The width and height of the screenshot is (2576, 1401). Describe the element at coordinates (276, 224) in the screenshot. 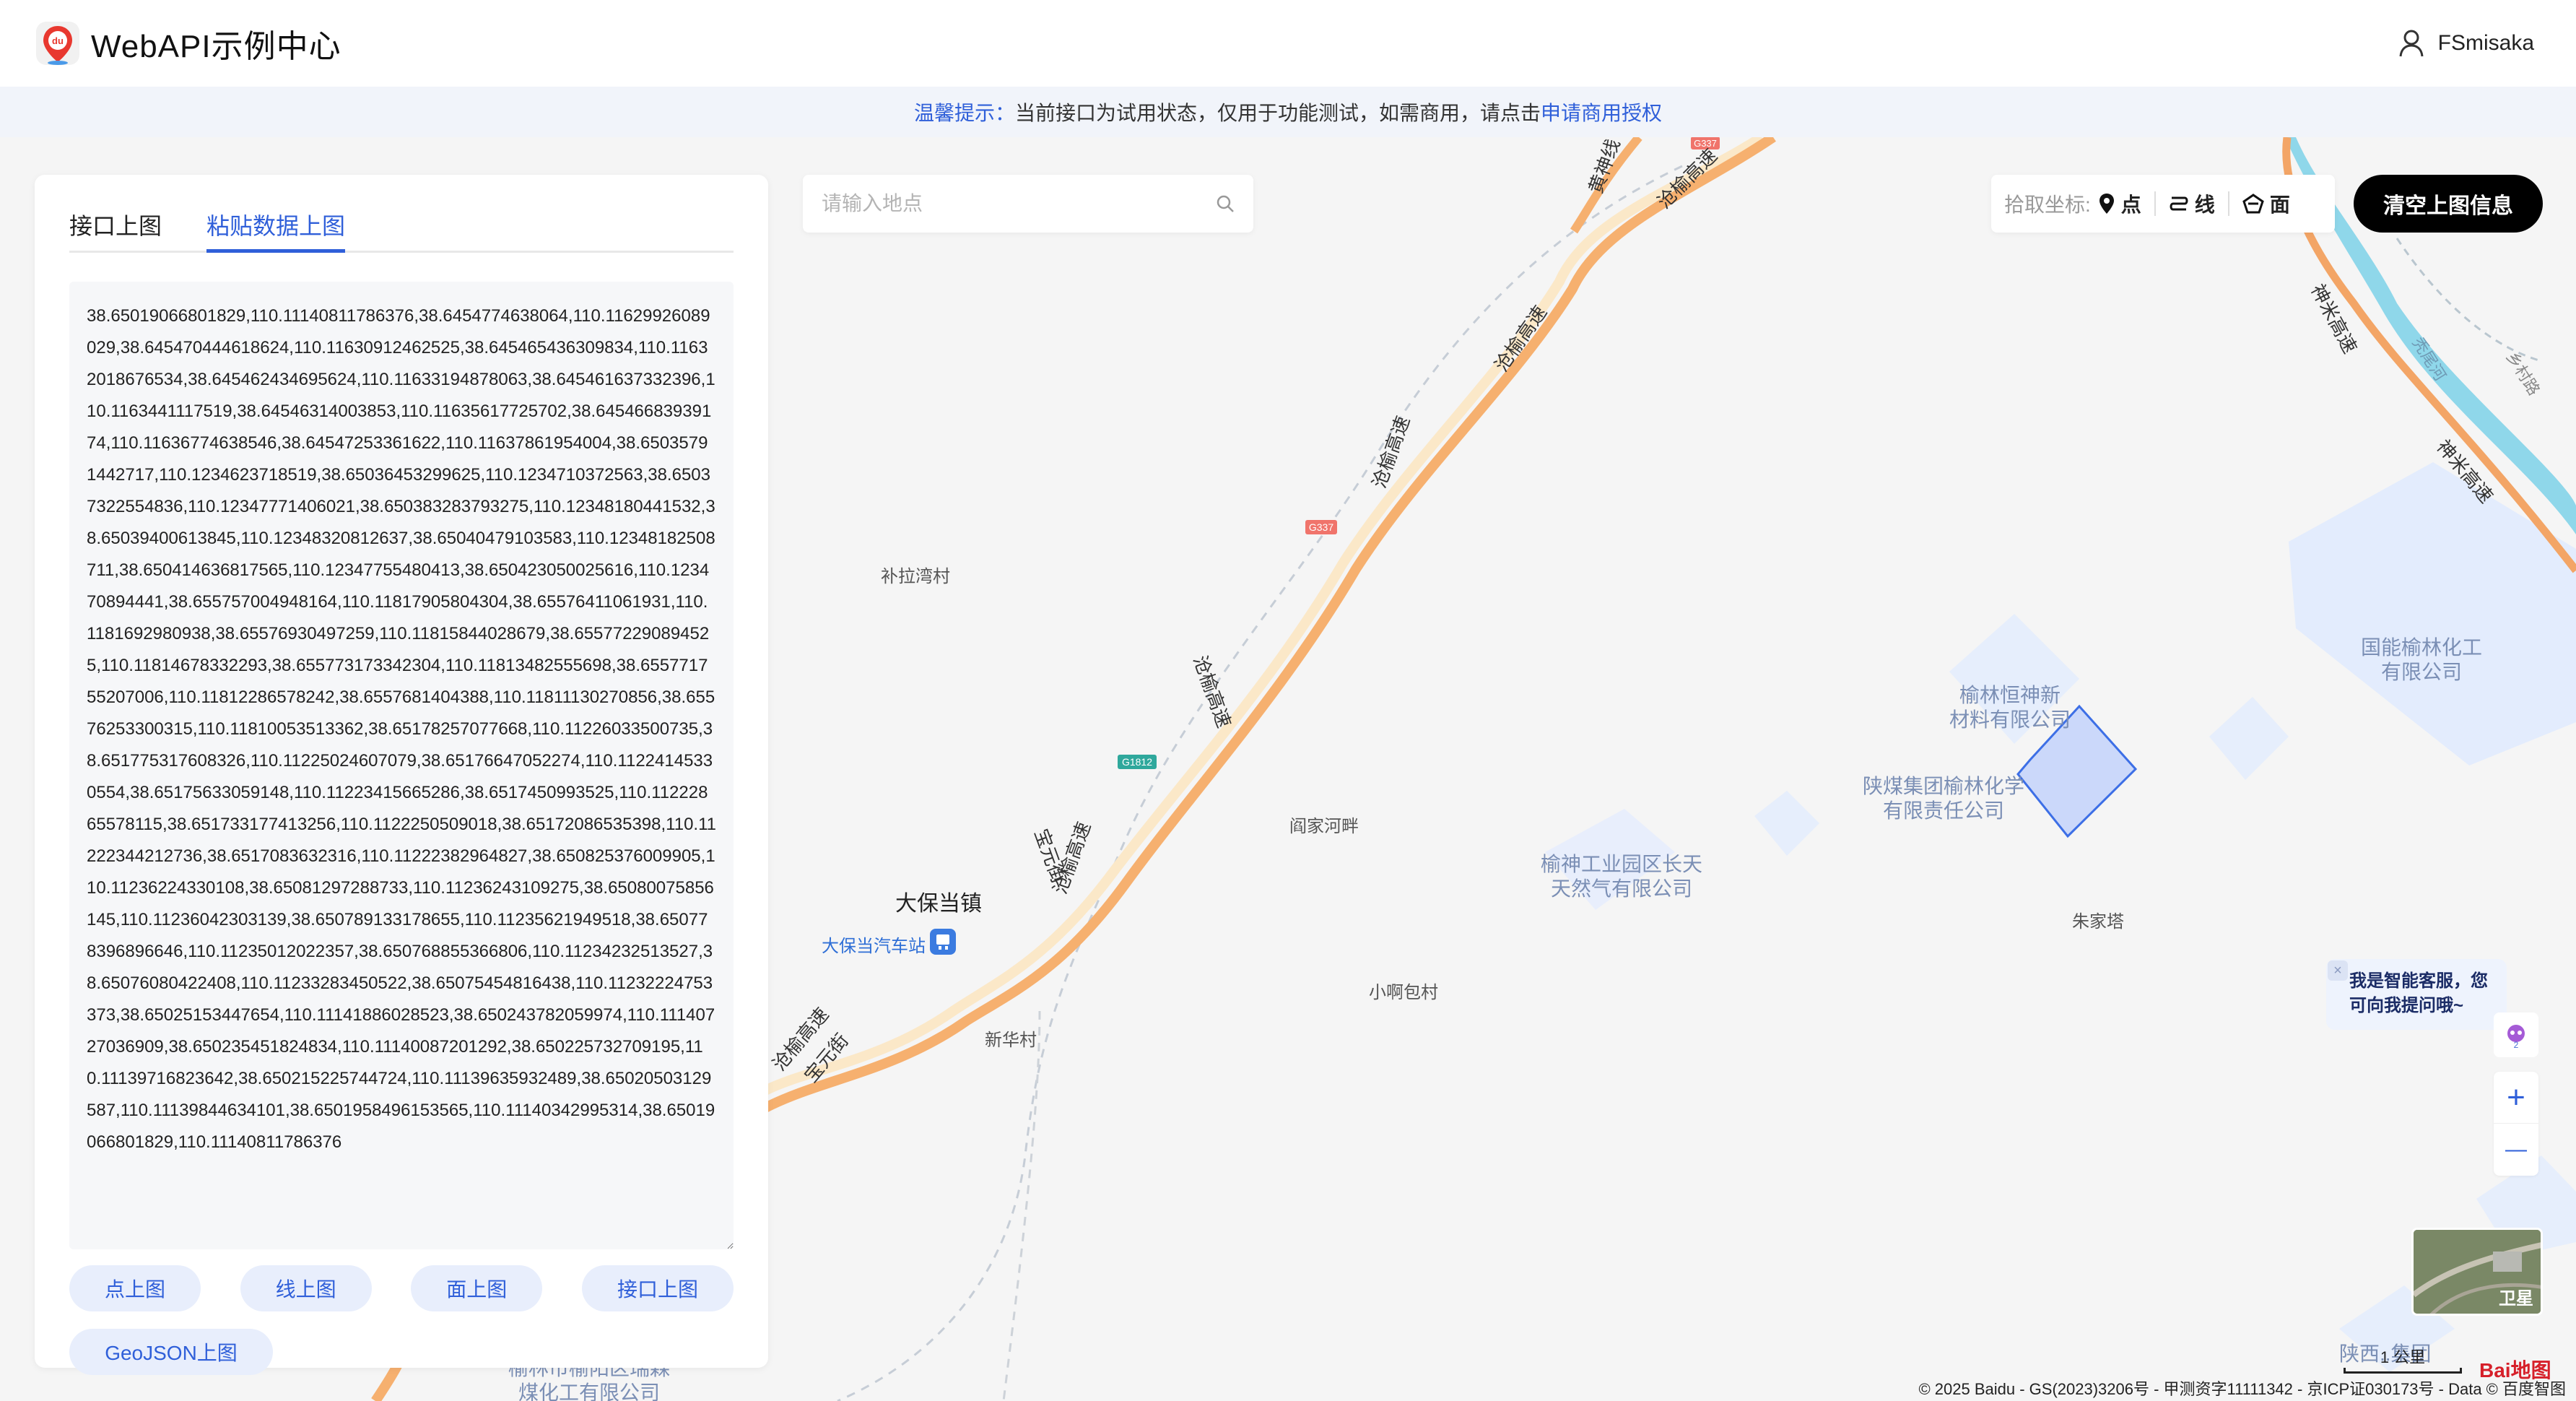

I see `tab-paste-data-plot: 粘贴数据上图` at that location.